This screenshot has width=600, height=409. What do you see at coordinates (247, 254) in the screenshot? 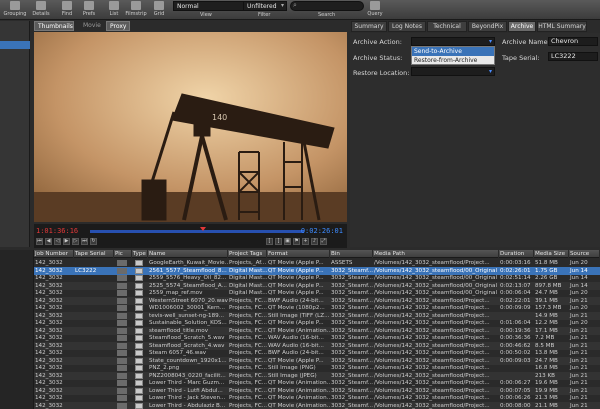
I see `column-header: Project Tags` at bounding box center [247, 254].